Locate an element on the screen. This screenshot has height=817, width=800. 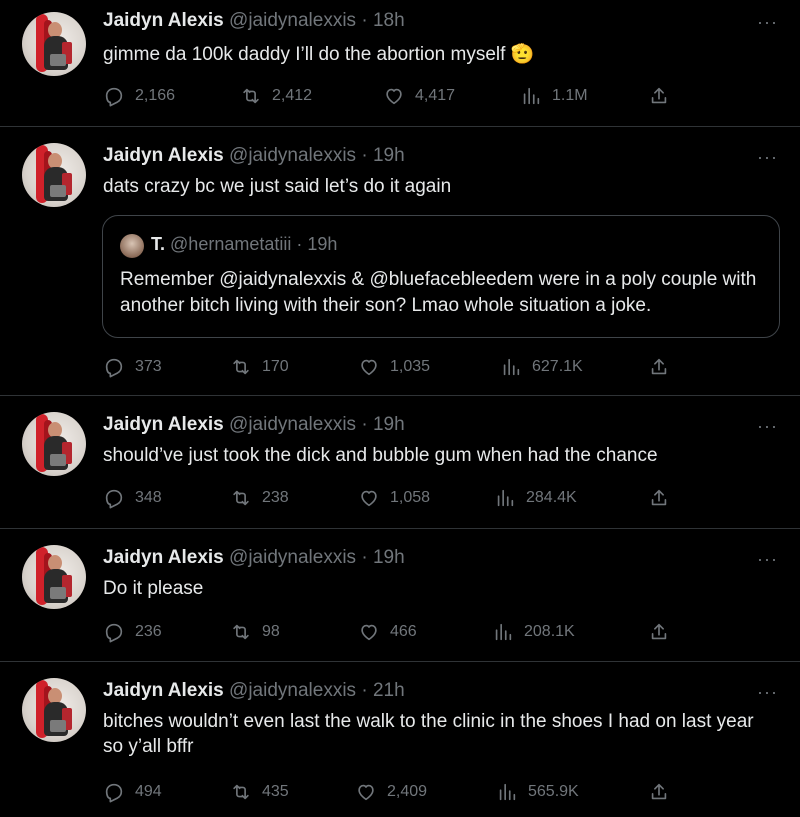
like-count: 1,058 is located at coordinates (410, 497).